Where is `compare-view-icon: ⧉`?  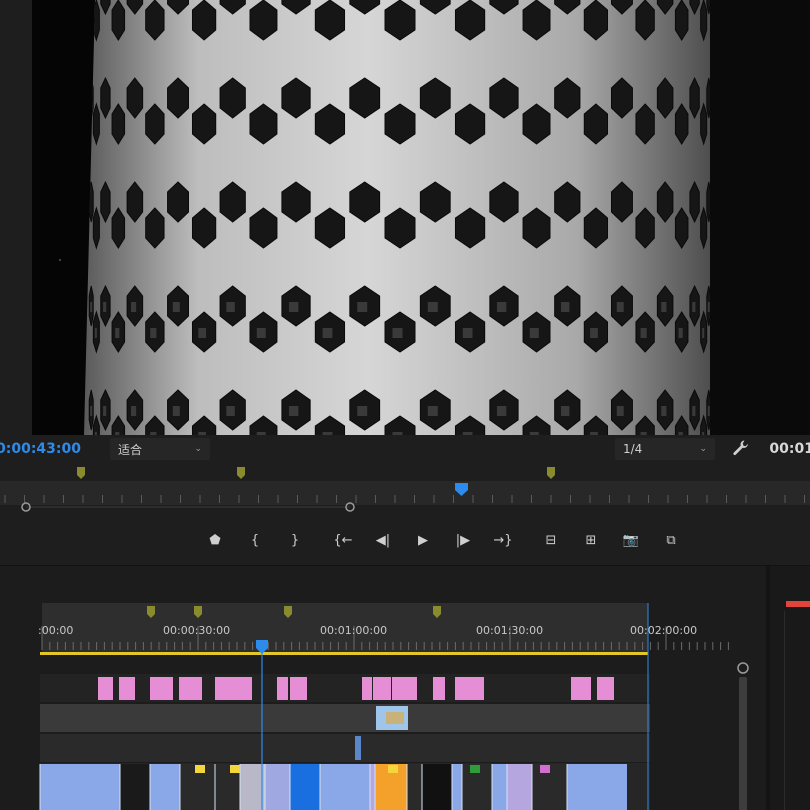
compare-view-icon: ⧉ is located at coordinates (671, 540).